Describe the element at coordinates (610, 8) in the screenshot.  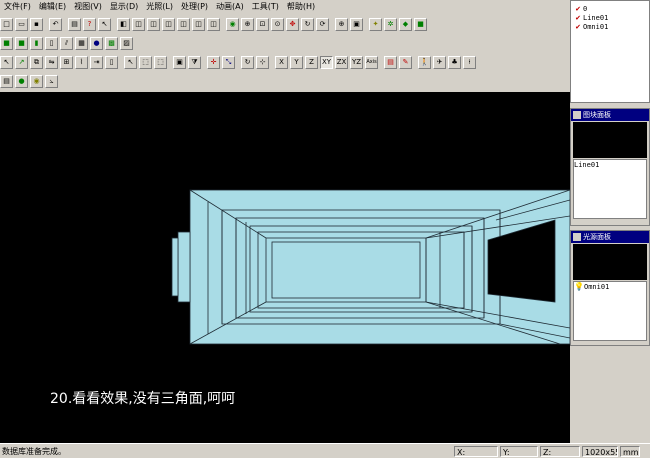
I see `layer-item: ✔ 0` at that location.